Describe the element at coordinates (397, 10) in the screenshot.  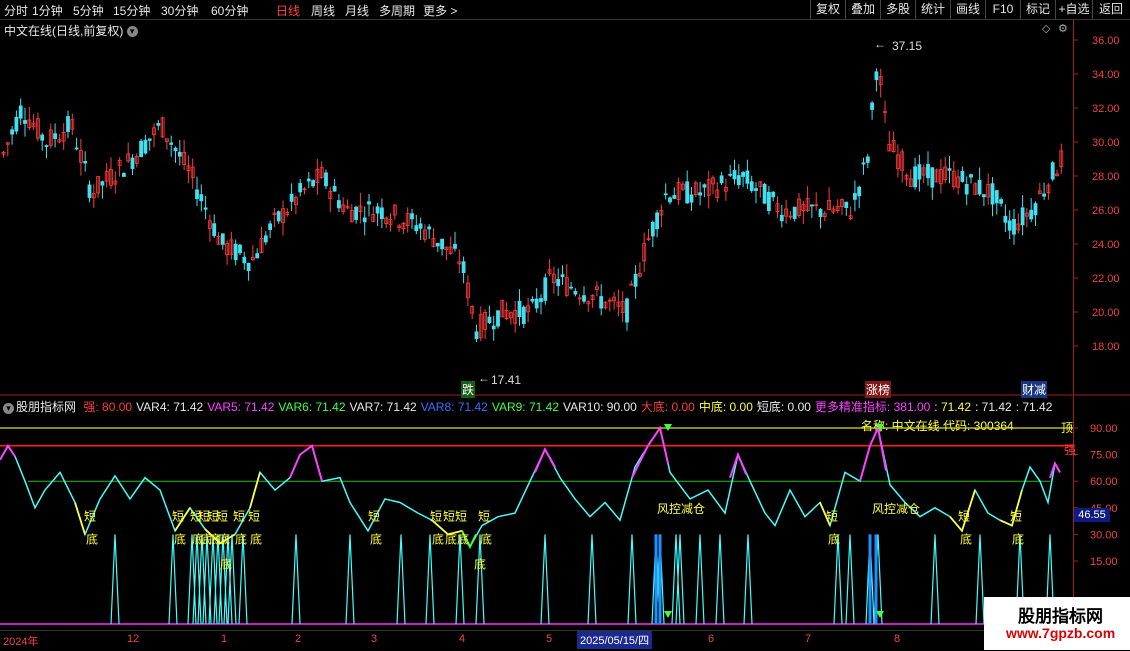
I see `tab-multi-period: 多周期` at that location.